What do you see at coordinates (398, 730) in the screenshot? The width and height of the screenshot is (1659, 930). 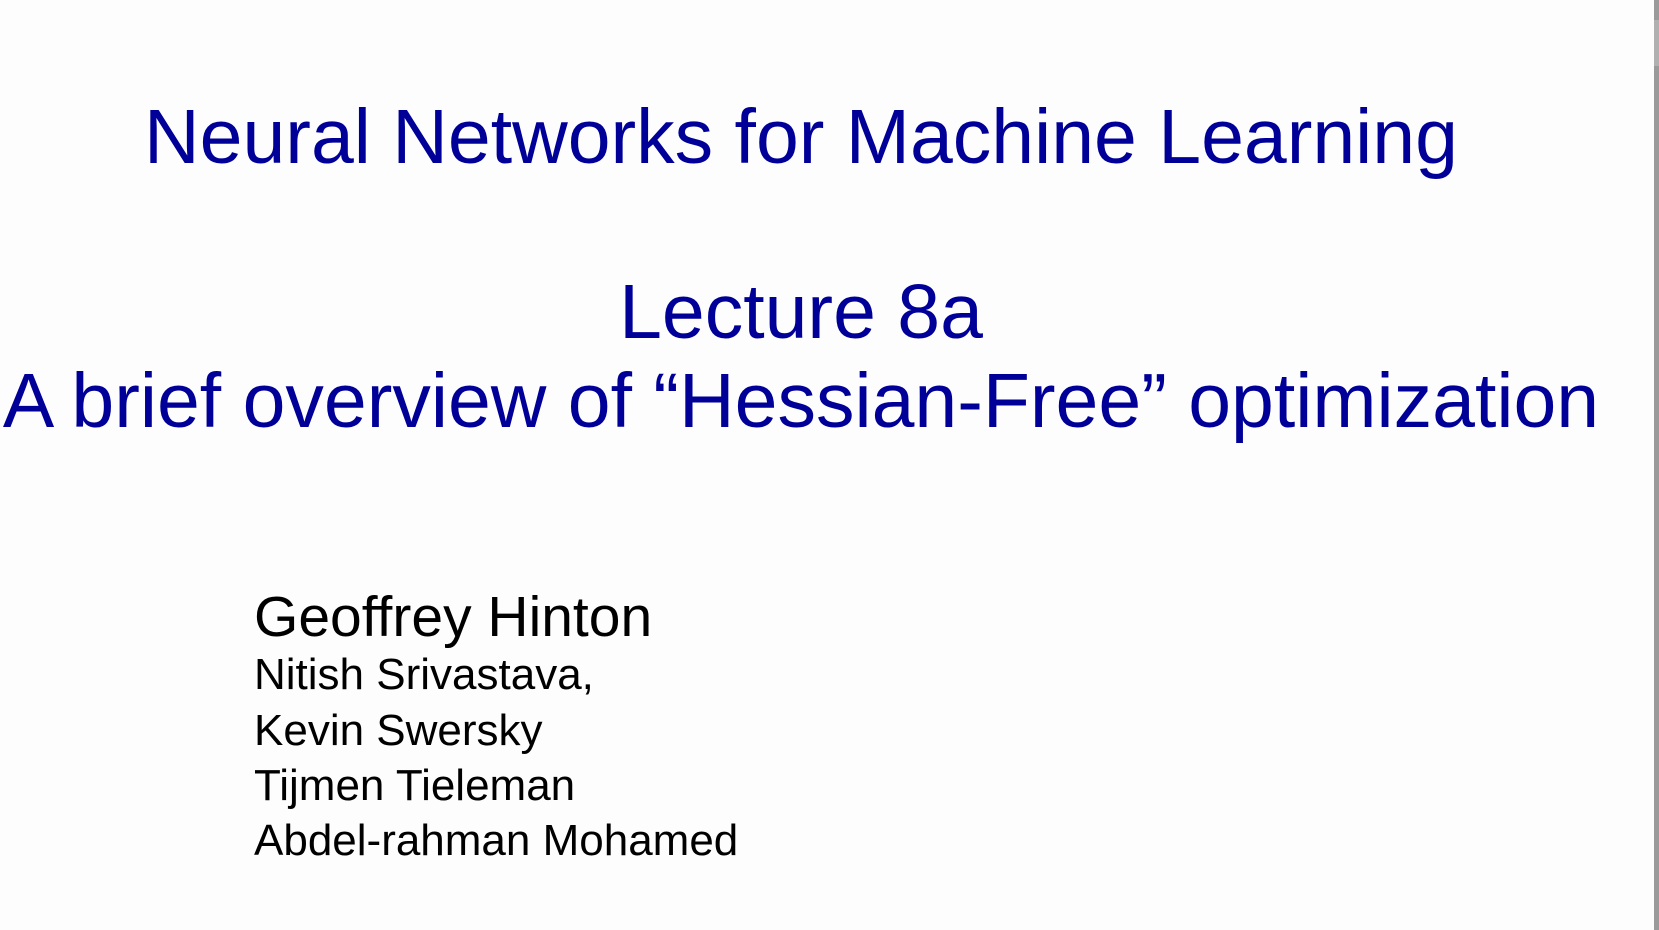 I see `coauthor: Kevin Swersky` at bounding box center [398, 730].